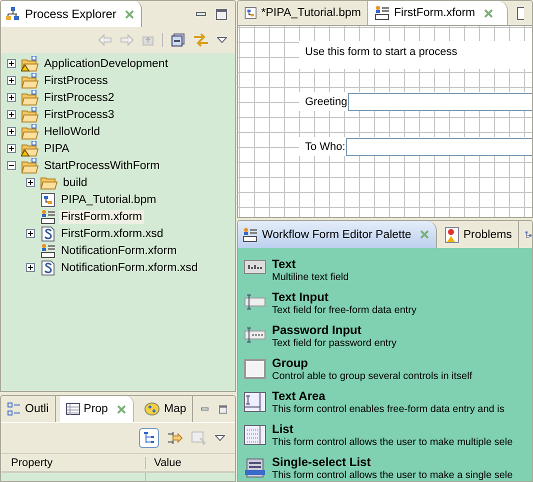  I want to click on collapse-all-icon, so click(178, 40).